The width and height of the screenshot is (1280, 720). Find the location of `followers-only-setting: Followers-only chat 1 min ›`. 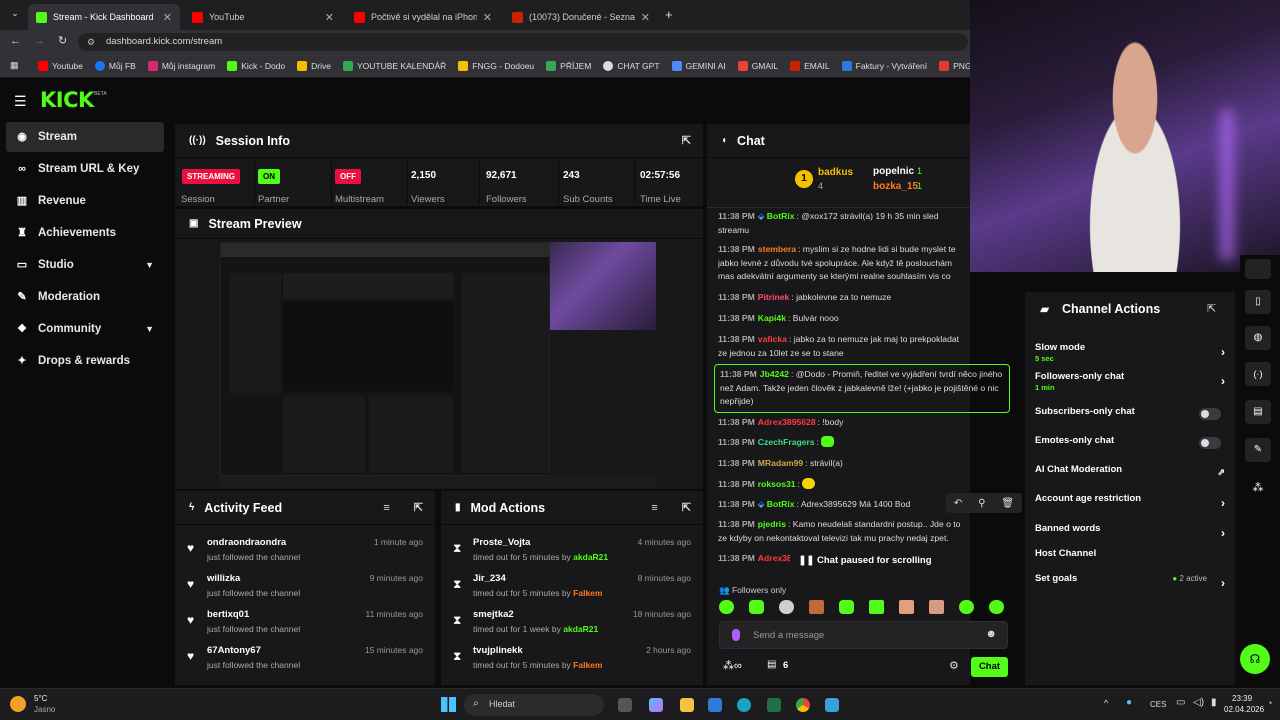

followers-only-setting: Followers-only chat 1 min › is located at coordinates (1130, 383).